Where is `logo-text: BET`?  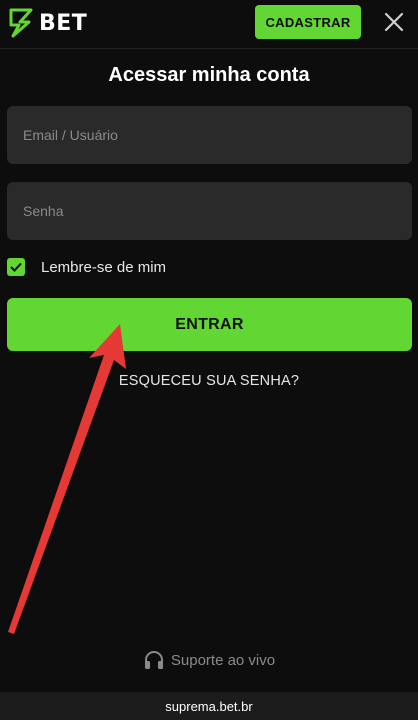 logo-text: BET is located at coordinates (63, 23).